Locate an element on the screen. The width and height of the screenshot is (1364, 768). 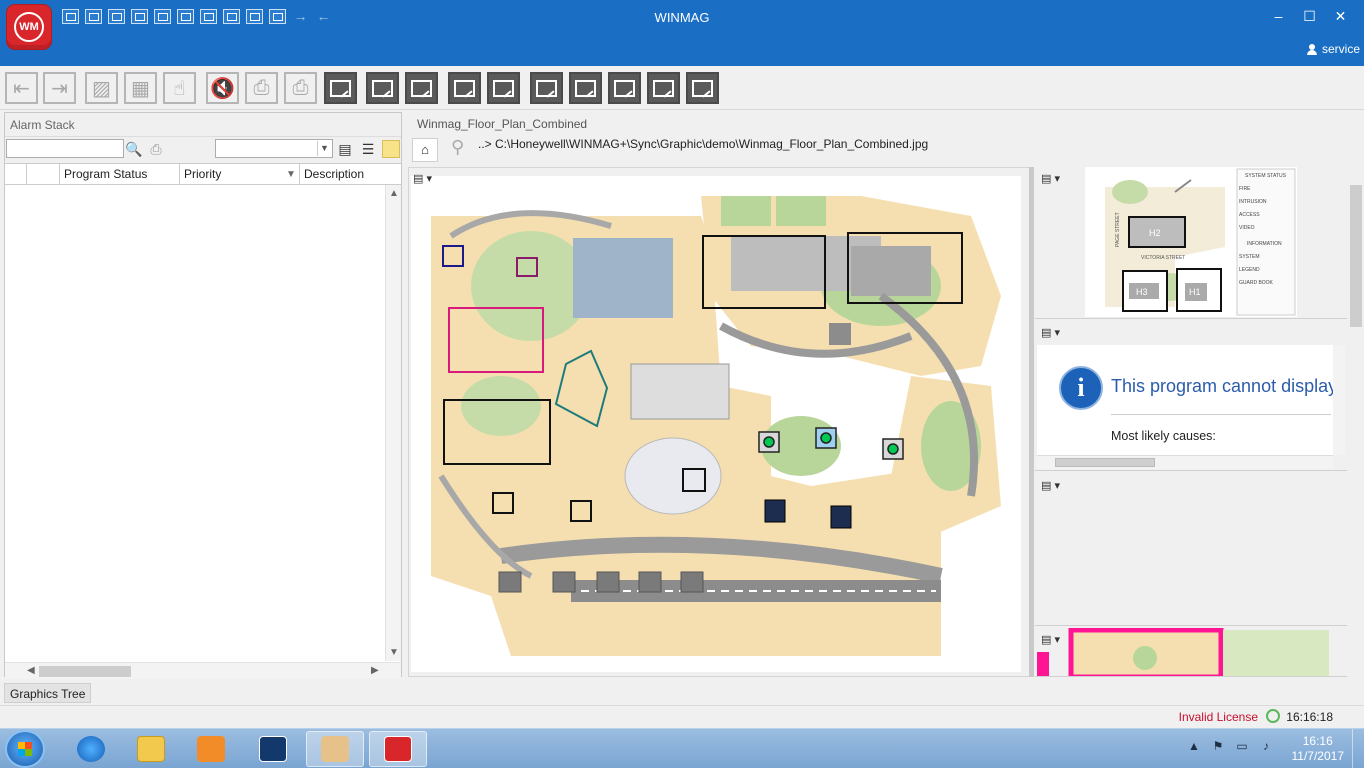
main-toolbar: ⇤ ⇥ ▨ ▦ ☝ 🔇 ⎙ ⎙ is located at coordinates (682, 88).